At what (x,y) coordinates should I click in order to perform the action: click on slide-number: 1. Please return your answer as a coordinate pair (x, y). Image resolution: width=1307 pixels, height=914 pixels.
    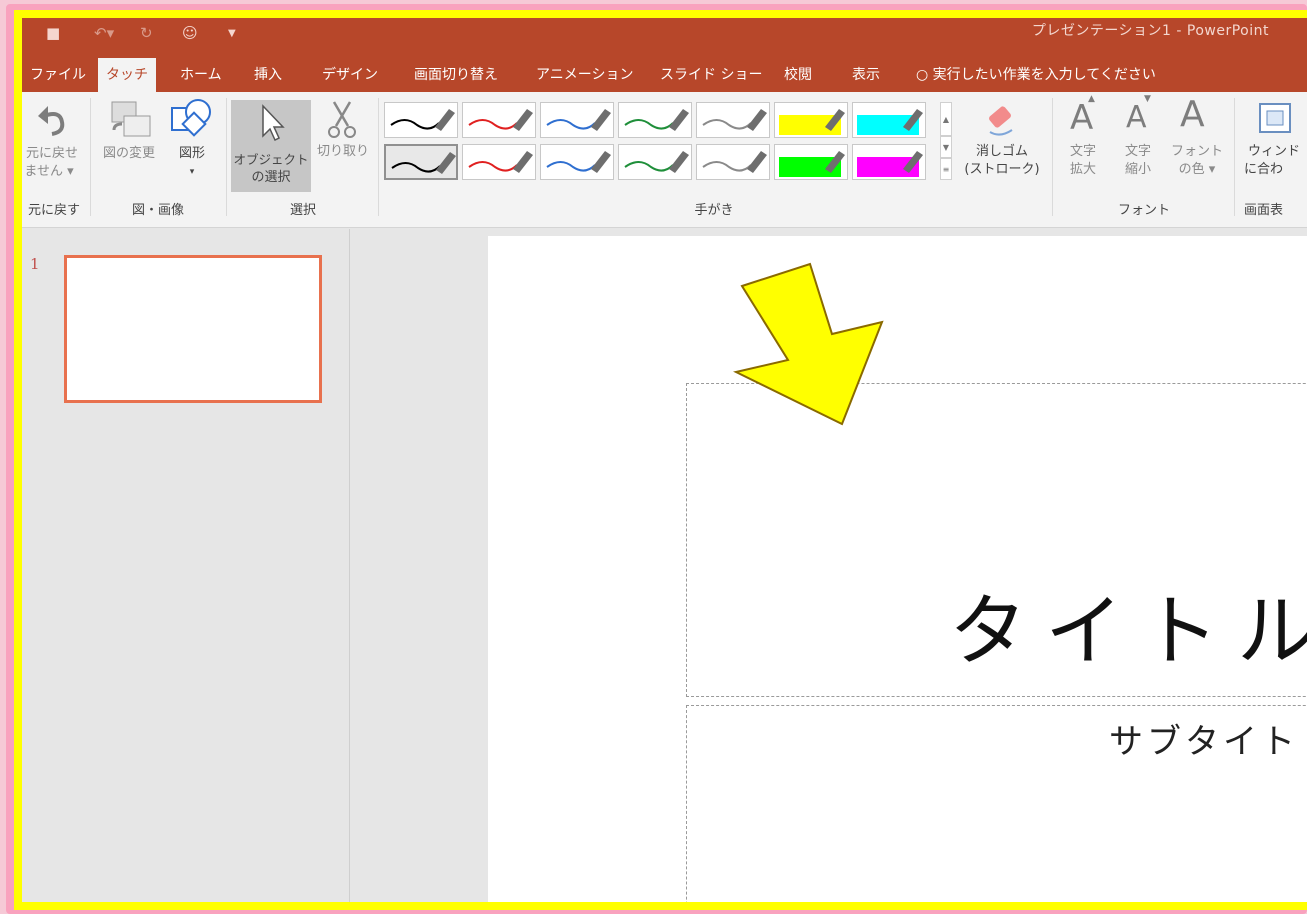
    Looking at the image, I should click on (35, 264).